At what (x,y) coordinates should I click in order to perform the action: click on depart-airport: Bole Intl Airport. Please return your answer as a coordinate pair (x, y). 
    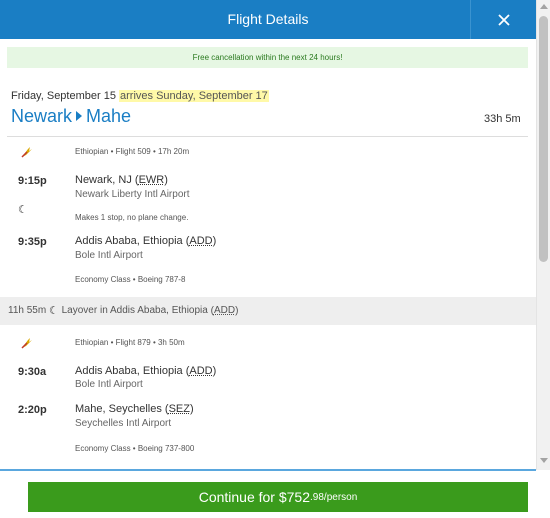
    Looking at the image, I should click on (109, 384).